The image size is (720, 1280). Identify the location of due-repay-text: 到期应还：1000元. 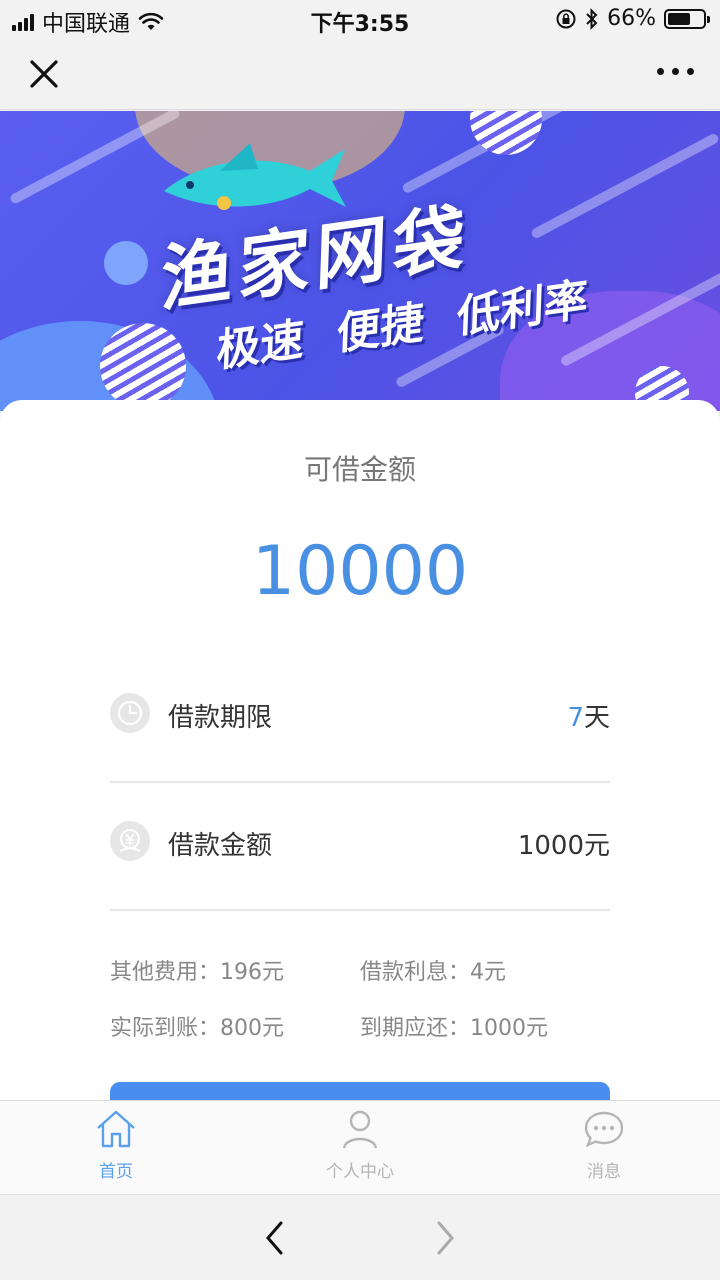
(454, 1028).